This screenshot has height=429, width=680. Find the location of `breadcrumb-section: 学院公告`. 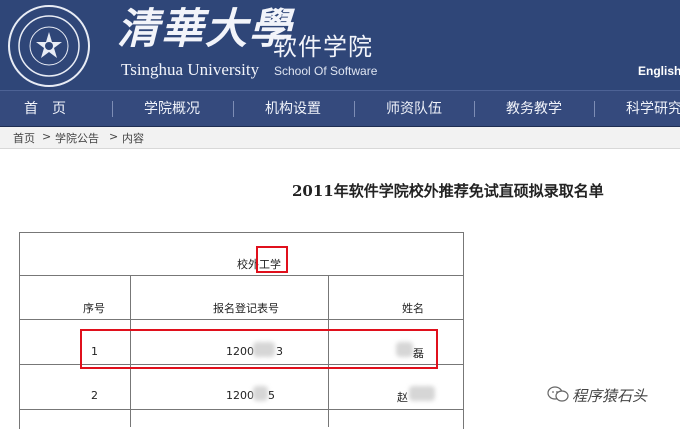

breadcrumb-section: 学院公告 is located at coordinates (77, 138).